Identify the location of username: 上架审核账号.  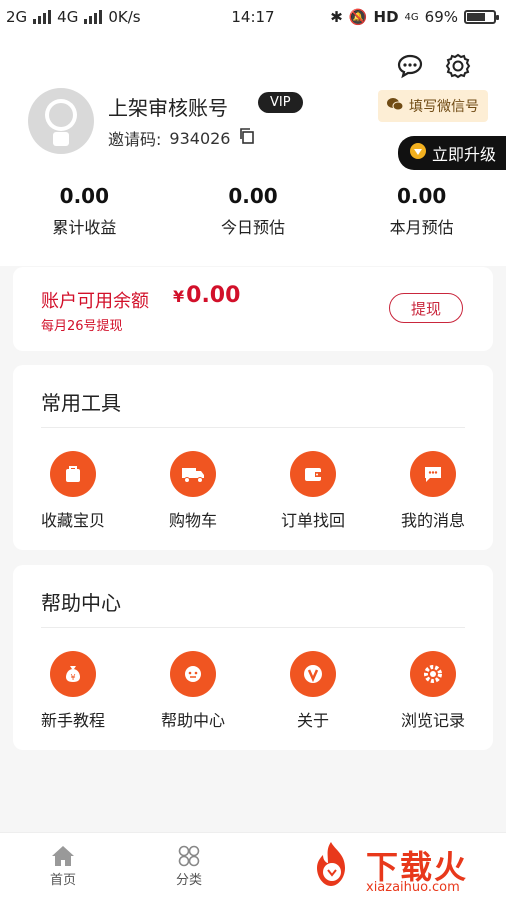
(168, 108).